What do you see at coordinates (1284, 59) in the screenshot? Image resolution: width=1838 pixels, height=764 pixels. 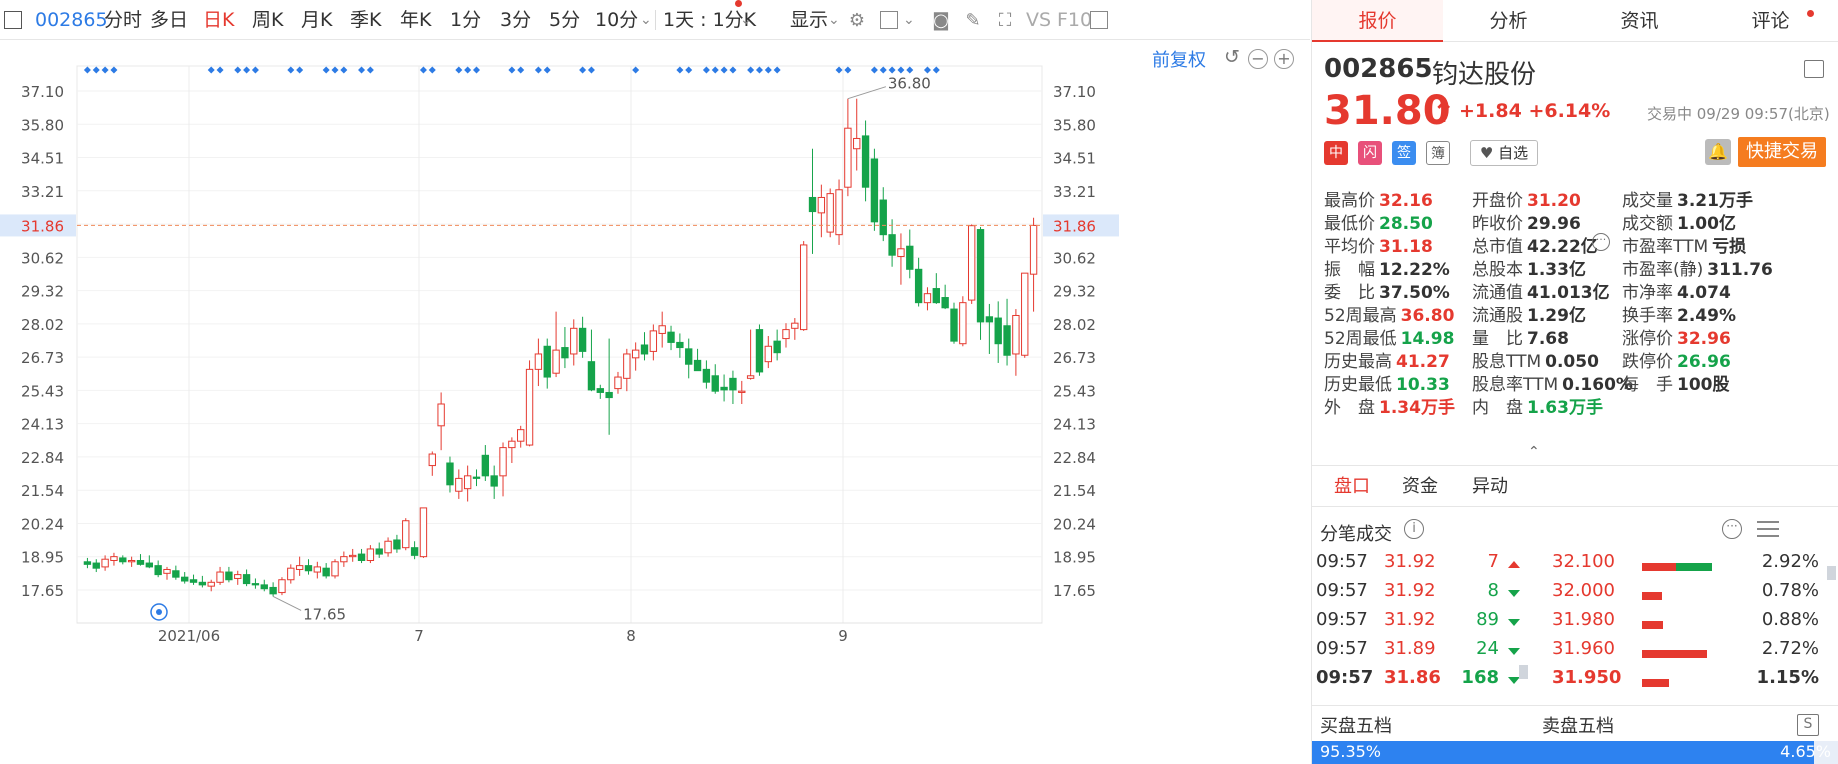 I see `zoom-in-icon: +` at bounding box center [1284, 59].